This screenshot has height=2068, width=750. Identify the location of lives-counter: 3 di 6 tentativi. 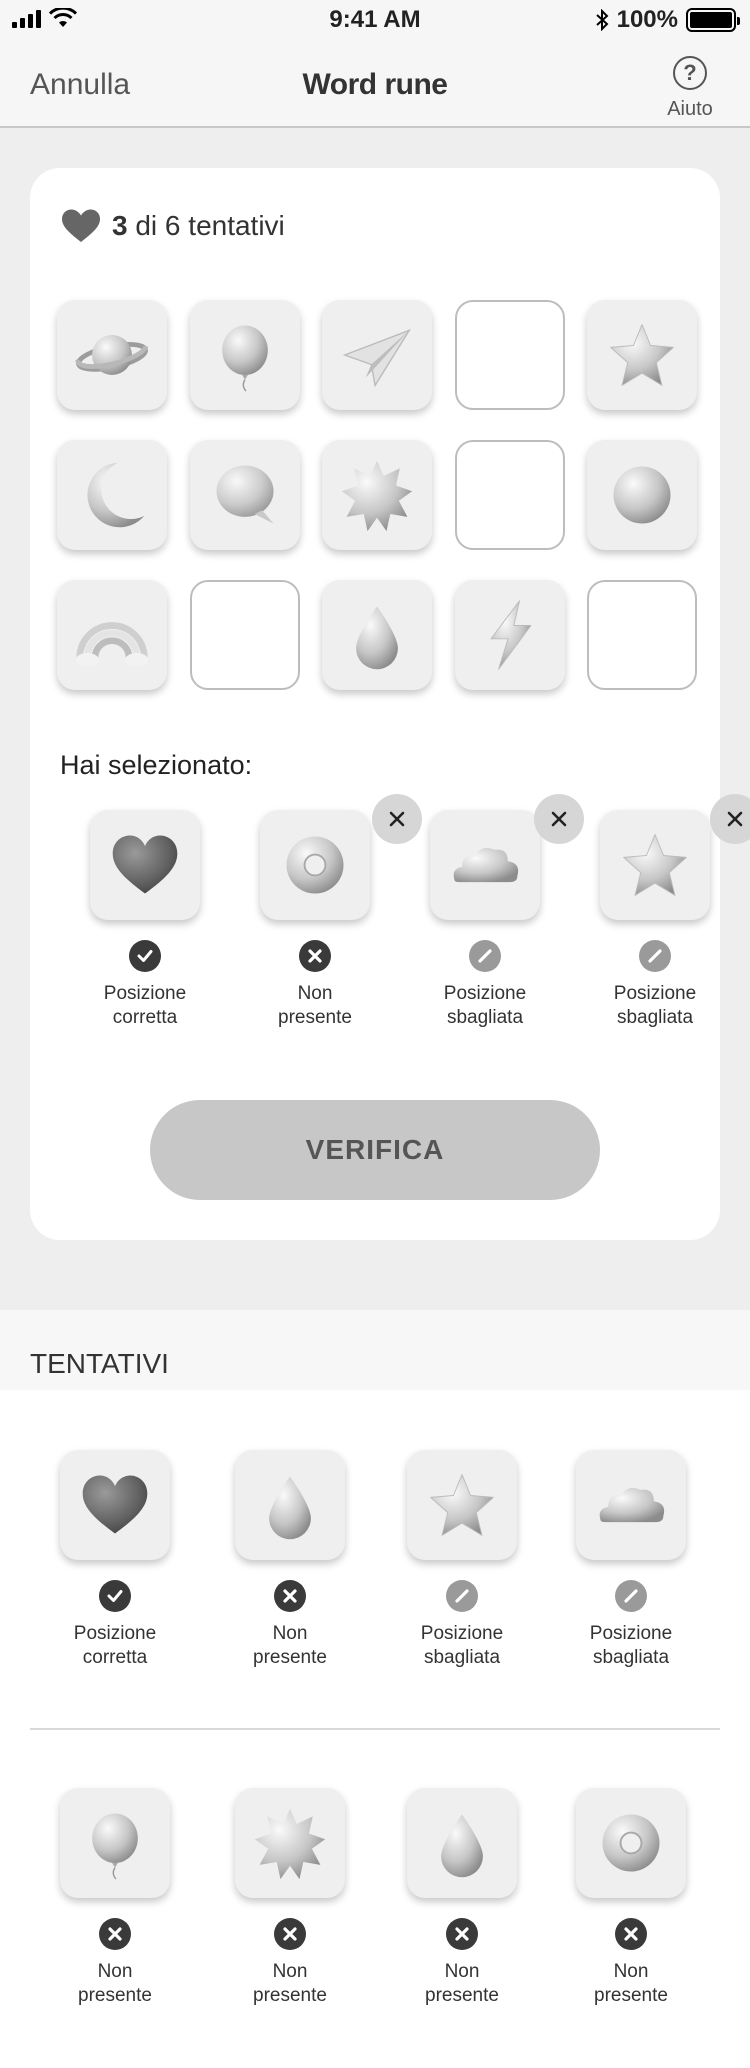
(172, 226).